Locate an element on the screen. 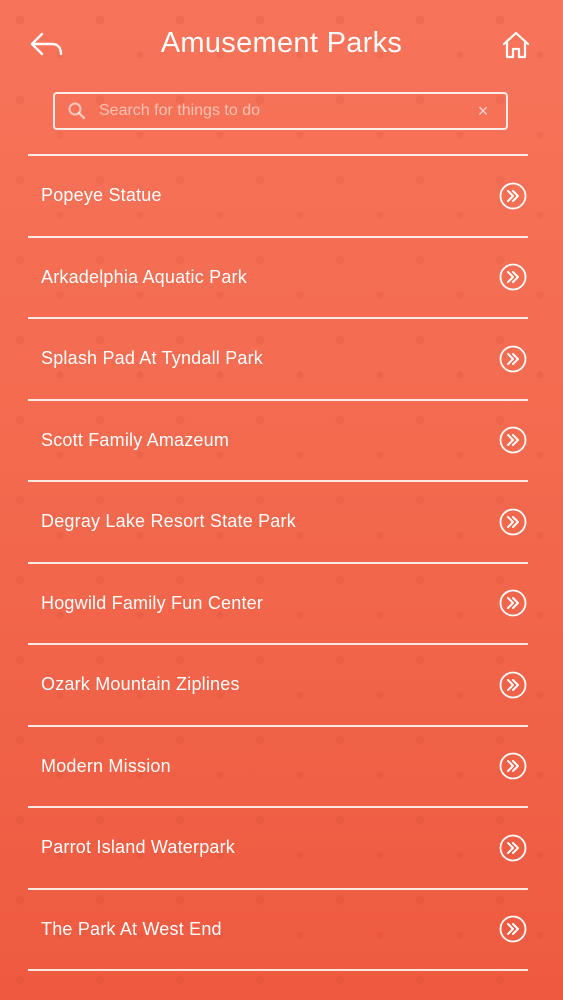 This screenshot has width=563, height=1000. header: Amusement Parks is located at coordinates (281, 46).